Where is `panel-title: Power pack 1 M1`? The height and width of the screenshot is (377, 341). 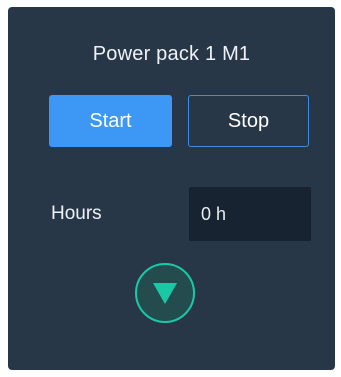
panel-title: Power pack 1 M1 is located at coordinates (171, 54).